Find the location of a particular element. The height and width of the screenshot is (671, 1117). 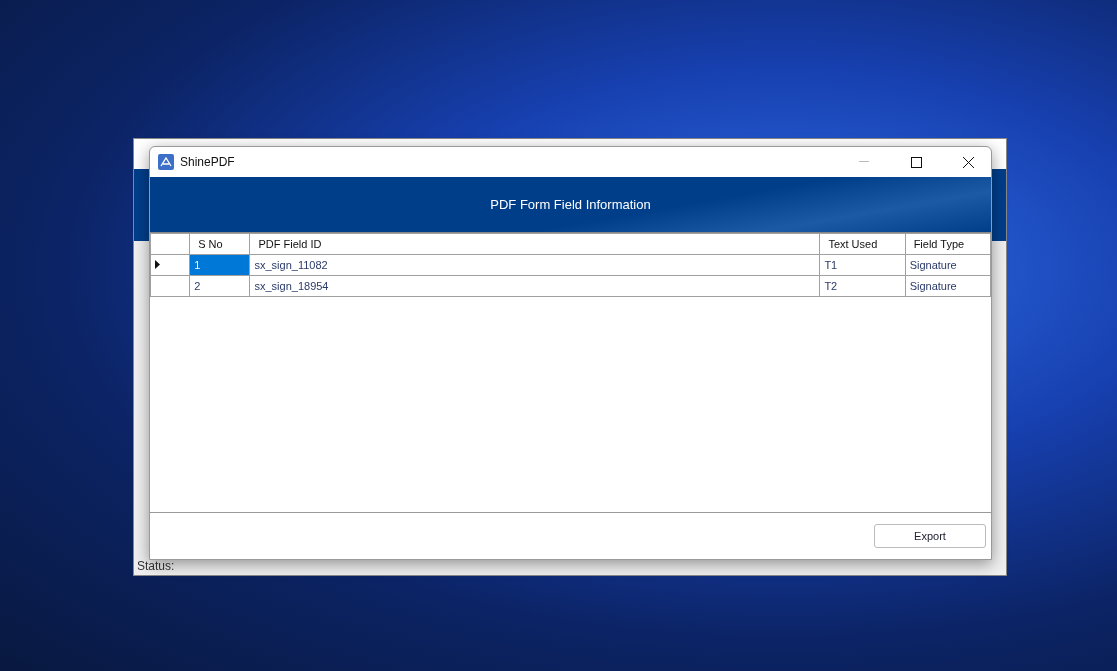

column-header: Field Type is located at coordinates (948, 244).